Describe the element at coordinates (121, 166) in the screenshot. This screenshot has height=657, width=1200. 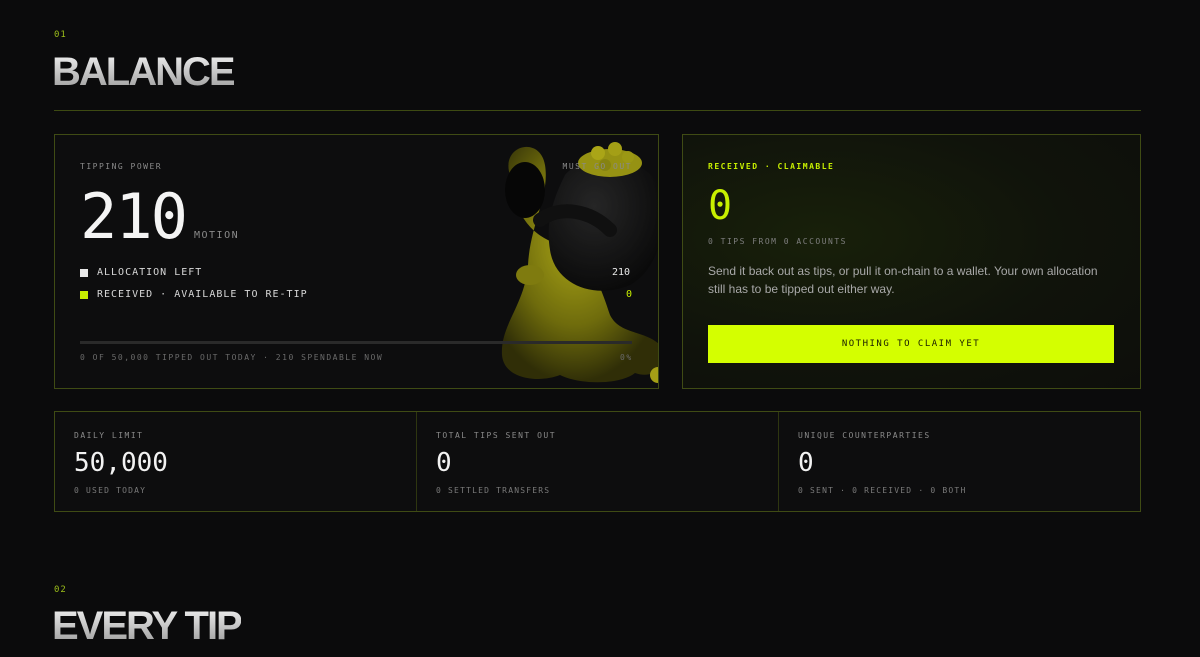
I see `tipping-power-label: TIPPING POWER` at that location.